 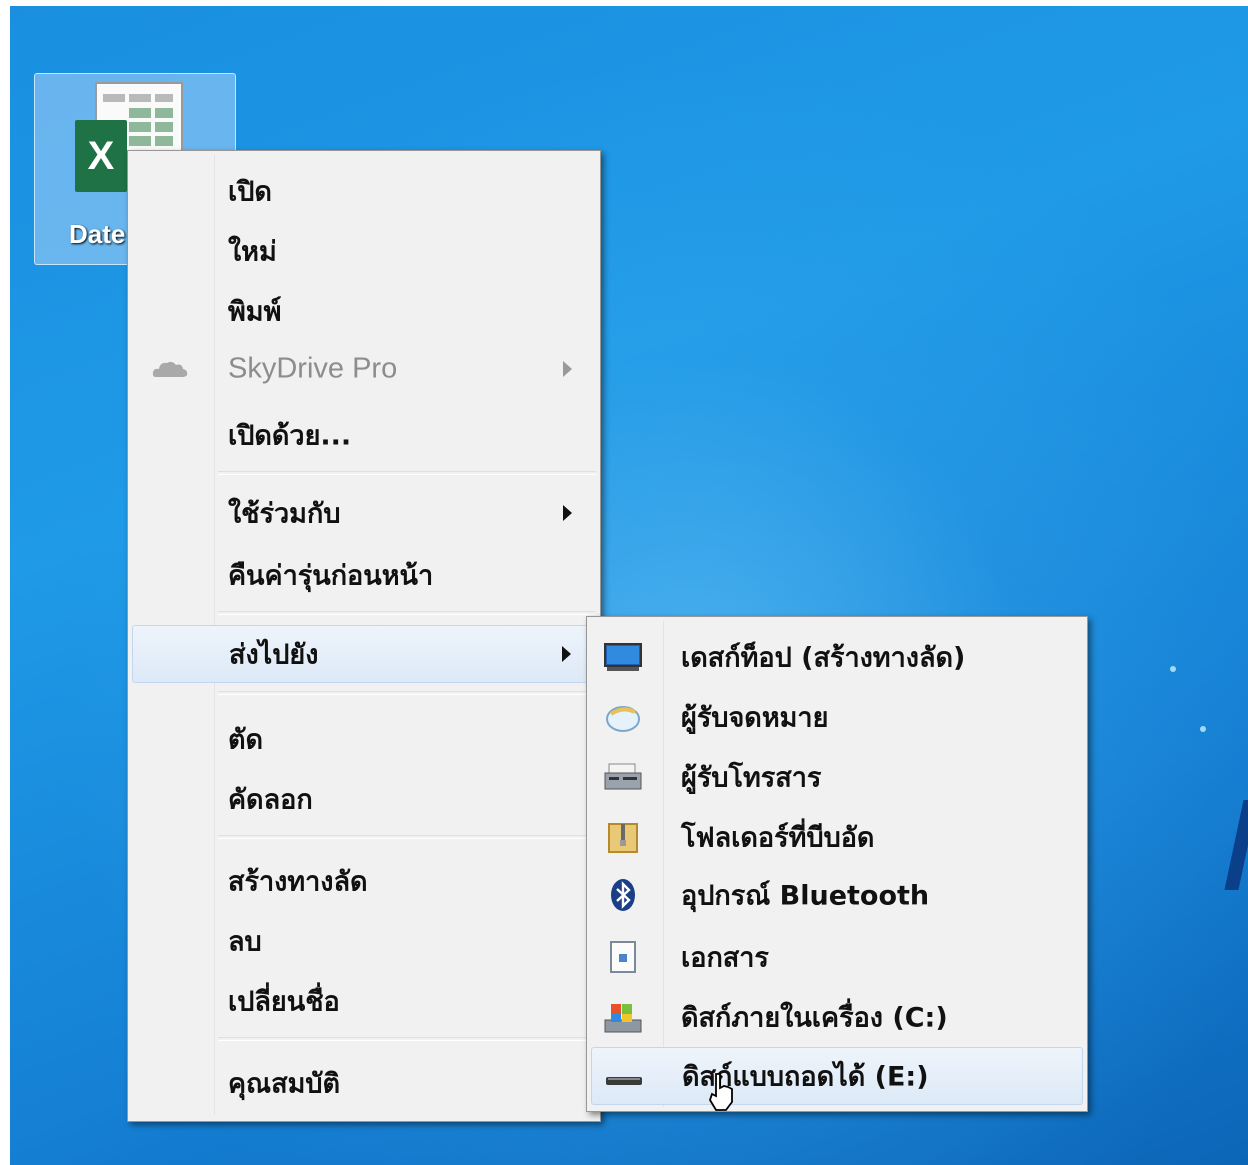 I want to click on frame-left, so click(x=5, y=582).